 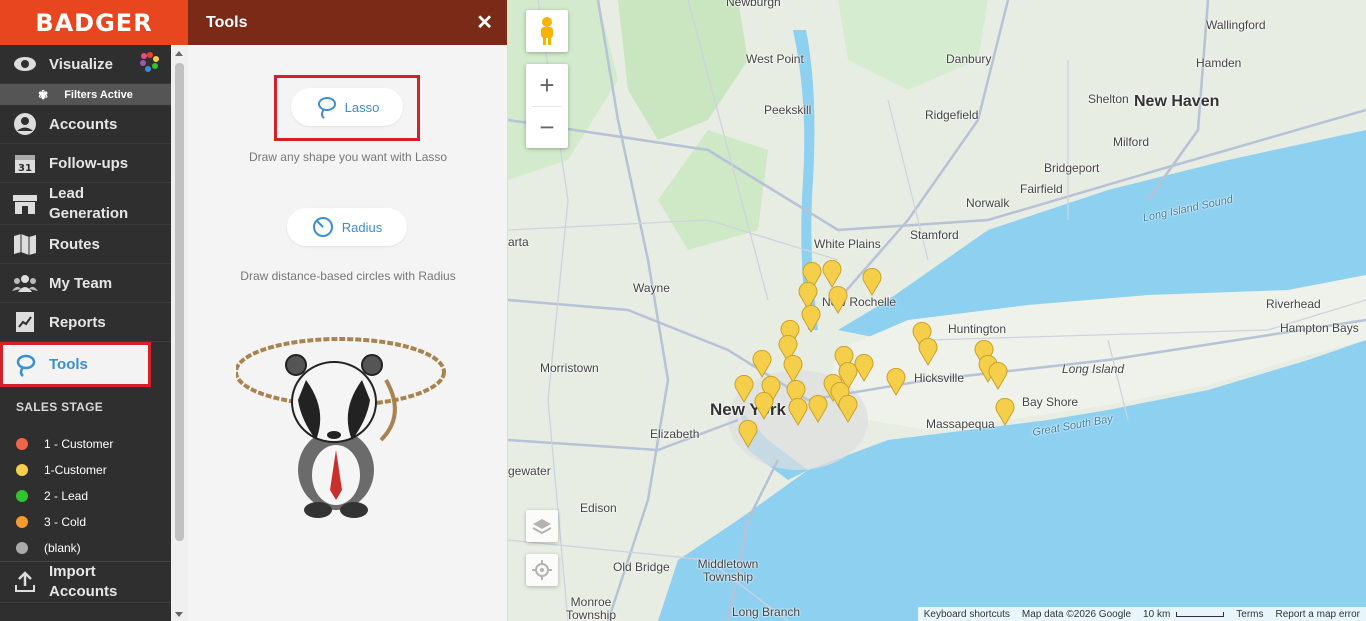 What do you see at coordinates (1318, 614) in the screenshot?
I see `report-map-error-link: Report a map error` at bounding box center [1318, 614].